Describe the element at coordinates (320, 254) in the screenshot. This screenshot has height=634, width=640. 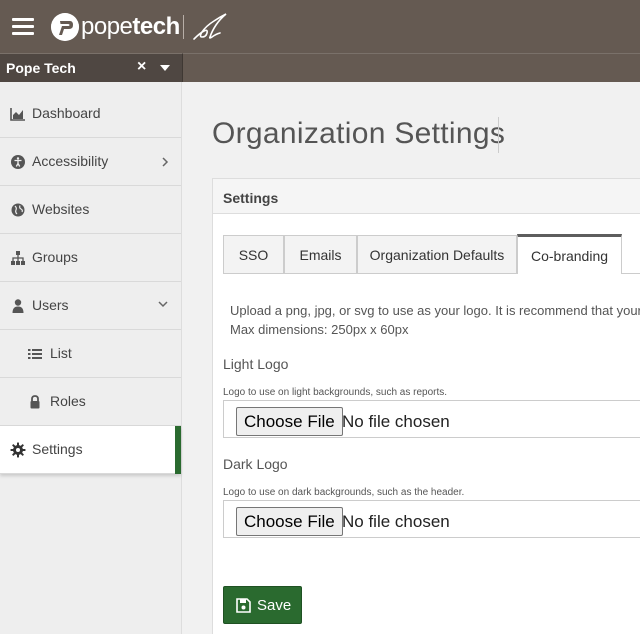
I see `tab-emails: Emails` at that location.